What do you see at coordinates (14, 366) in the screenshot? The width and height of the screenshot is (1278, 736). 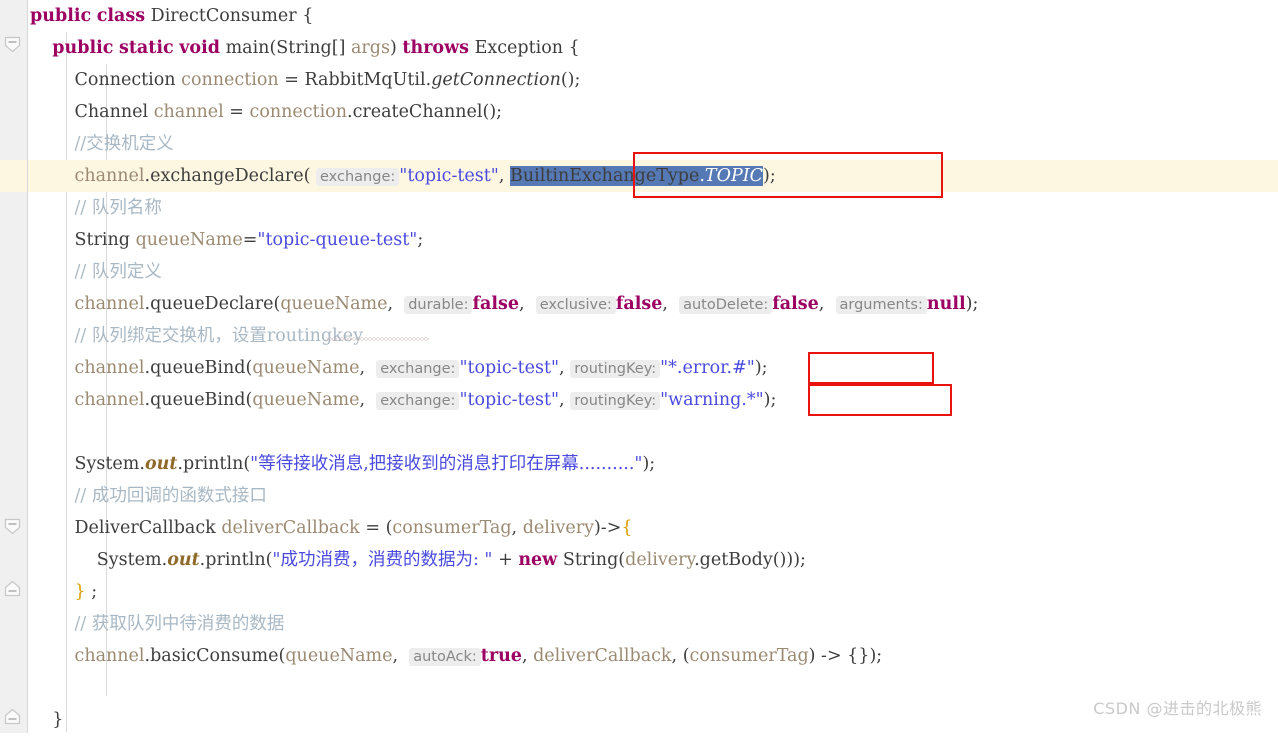 I see `editor-gutter` at bounding box center [14, 366].